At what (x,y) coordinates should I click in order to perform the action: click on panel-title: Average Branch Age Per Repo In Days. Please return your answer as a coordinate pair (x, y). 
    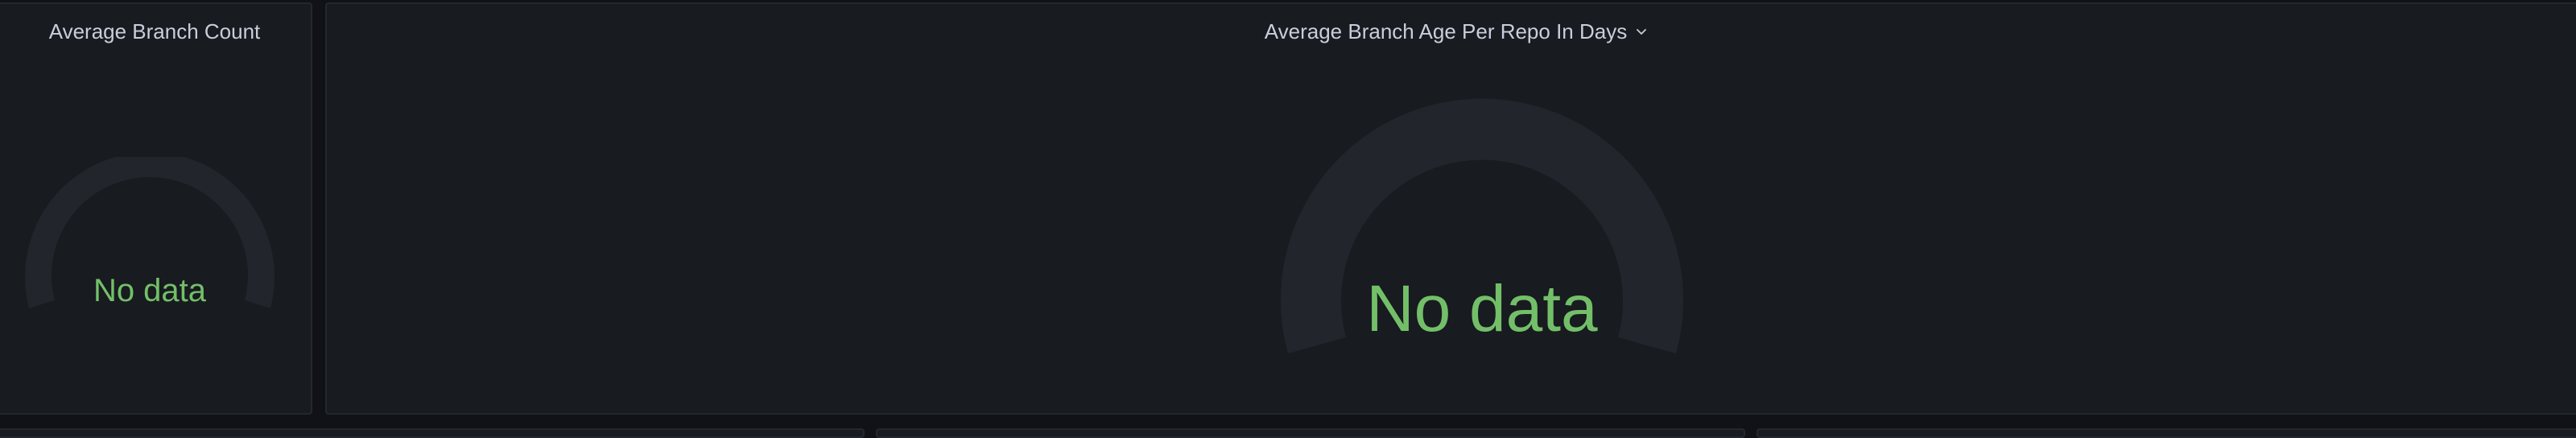
    Looking at the image, I should click on (1446, 31).